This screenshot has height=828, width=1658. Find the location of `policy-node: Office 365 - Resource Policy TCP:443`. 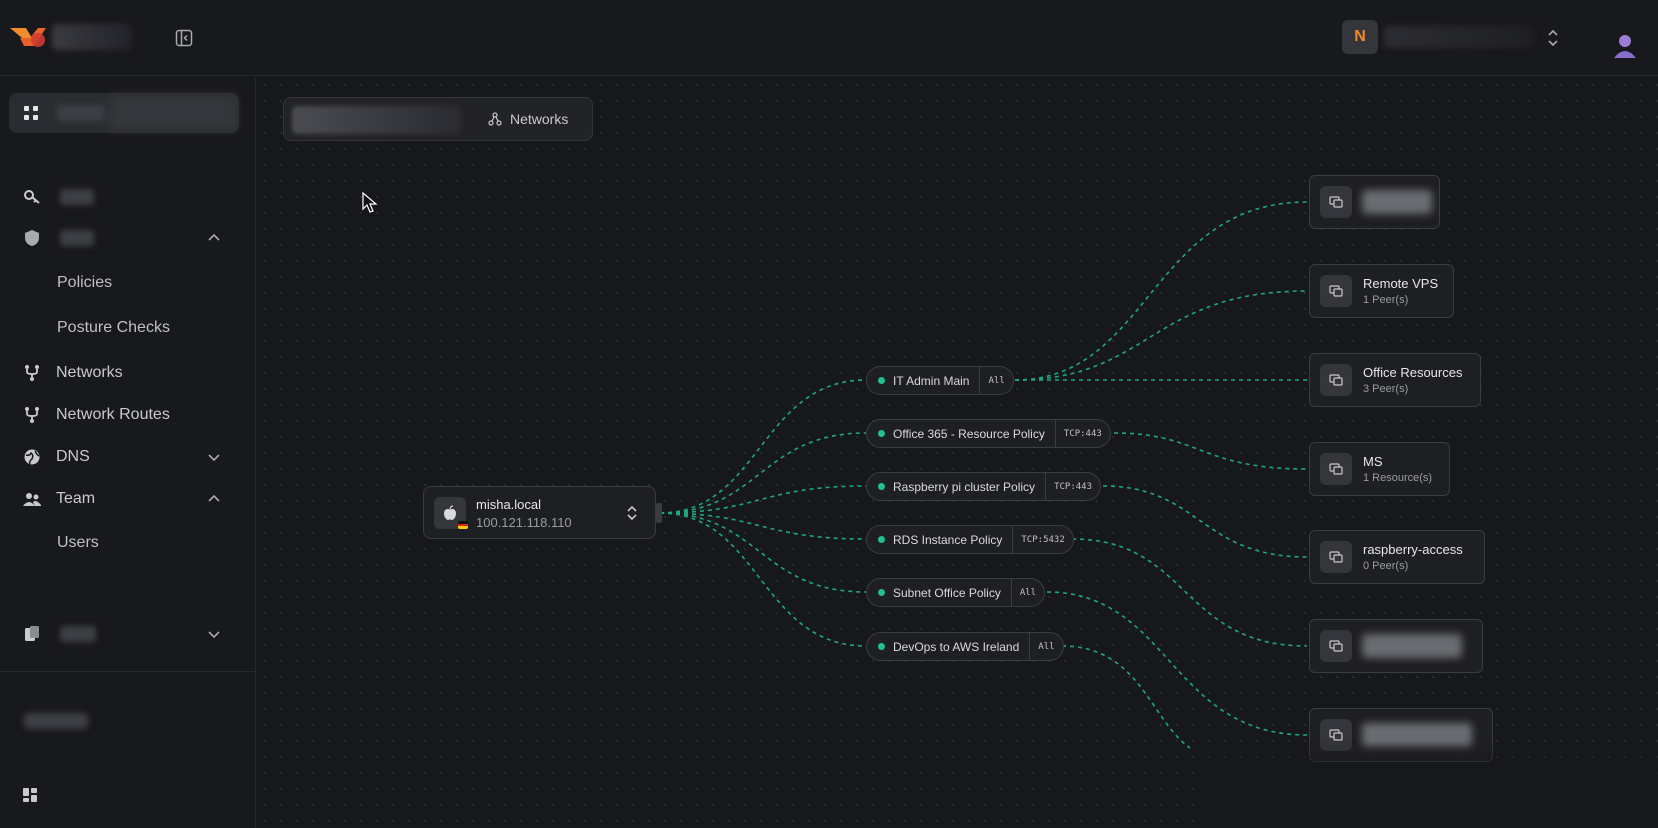

policy-node: Office 365 - Resource Policy TCP:443 is located at coordinates (988, 433).